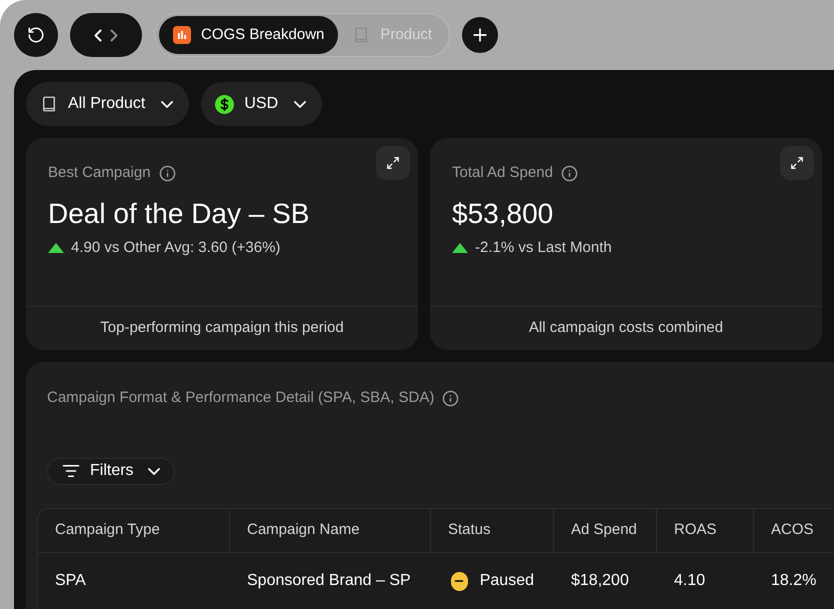 The height and width of the screenshot is (609, 834). What do you see at coordinates (70, 581) in the screenshot?
I see `table-cell-text: SPA` at bounding box center [70, 581].